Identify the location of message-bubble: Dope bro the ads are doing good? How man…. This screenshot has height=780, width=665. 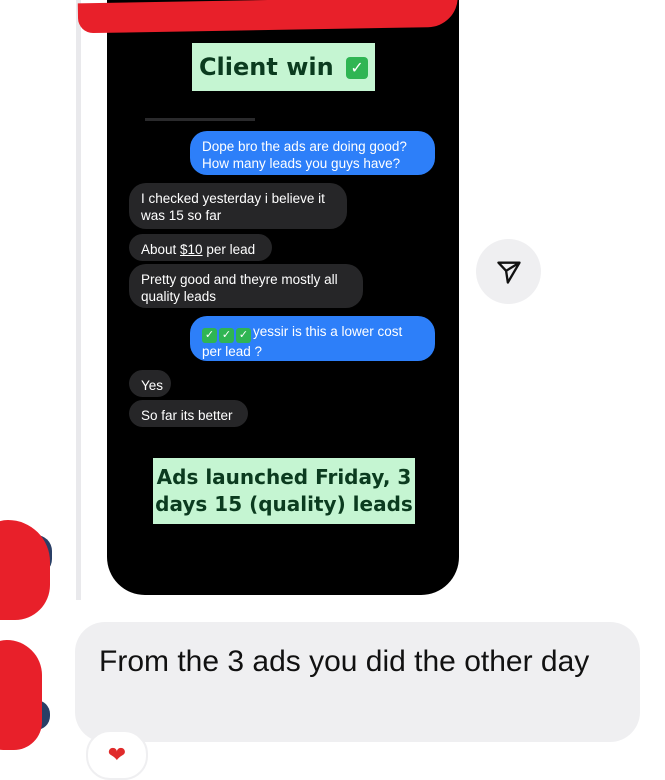
(312, 153).